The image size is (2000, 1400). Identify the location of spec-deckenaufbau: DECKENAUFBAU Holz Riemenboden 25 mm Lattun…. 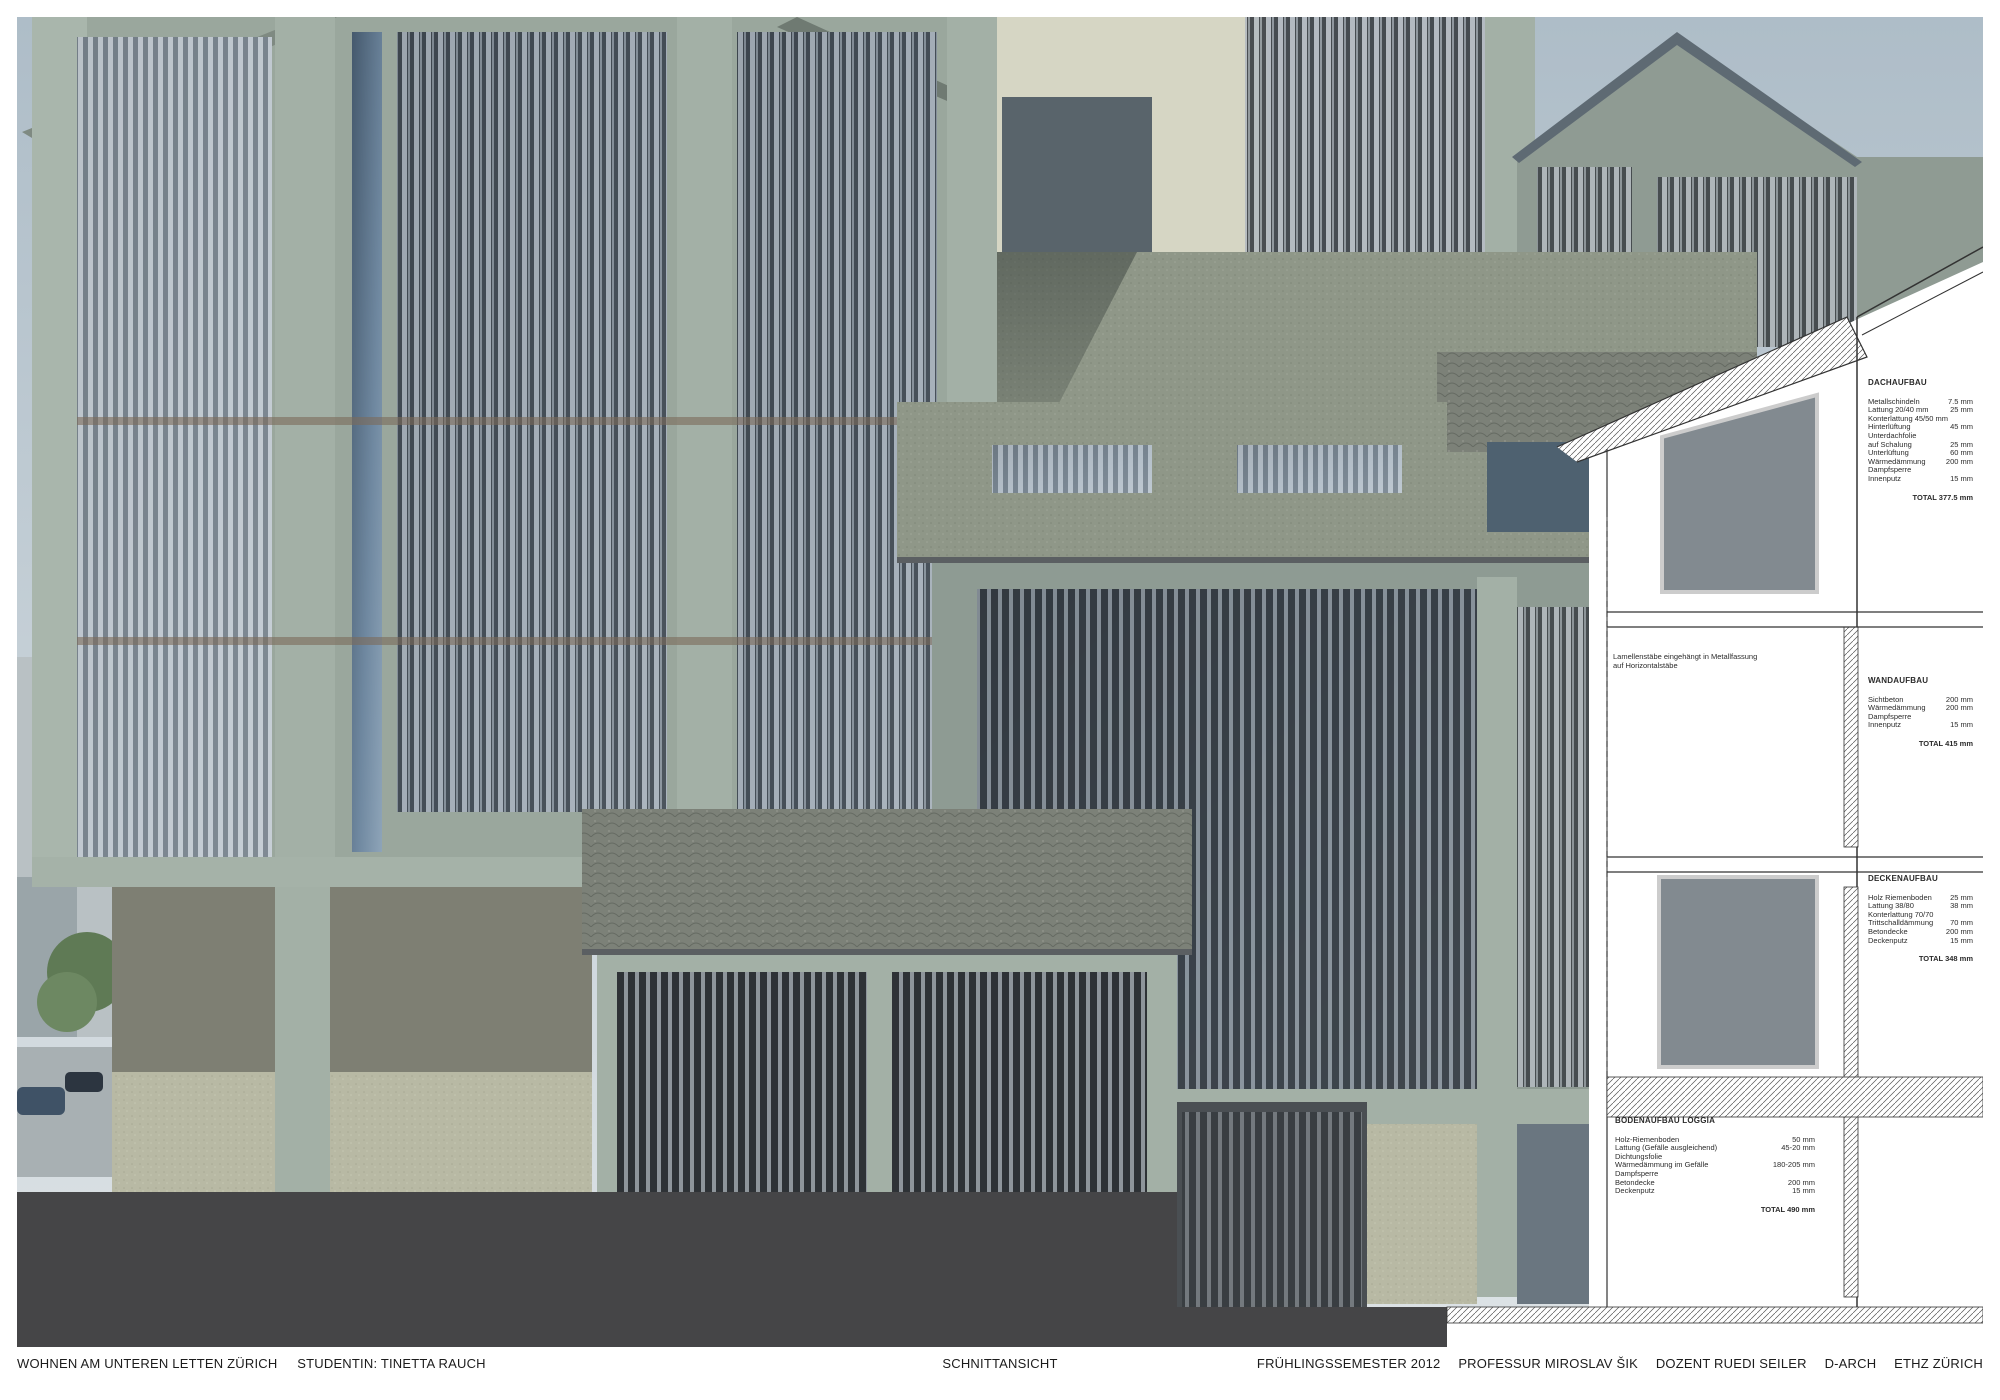
(1920, 919).